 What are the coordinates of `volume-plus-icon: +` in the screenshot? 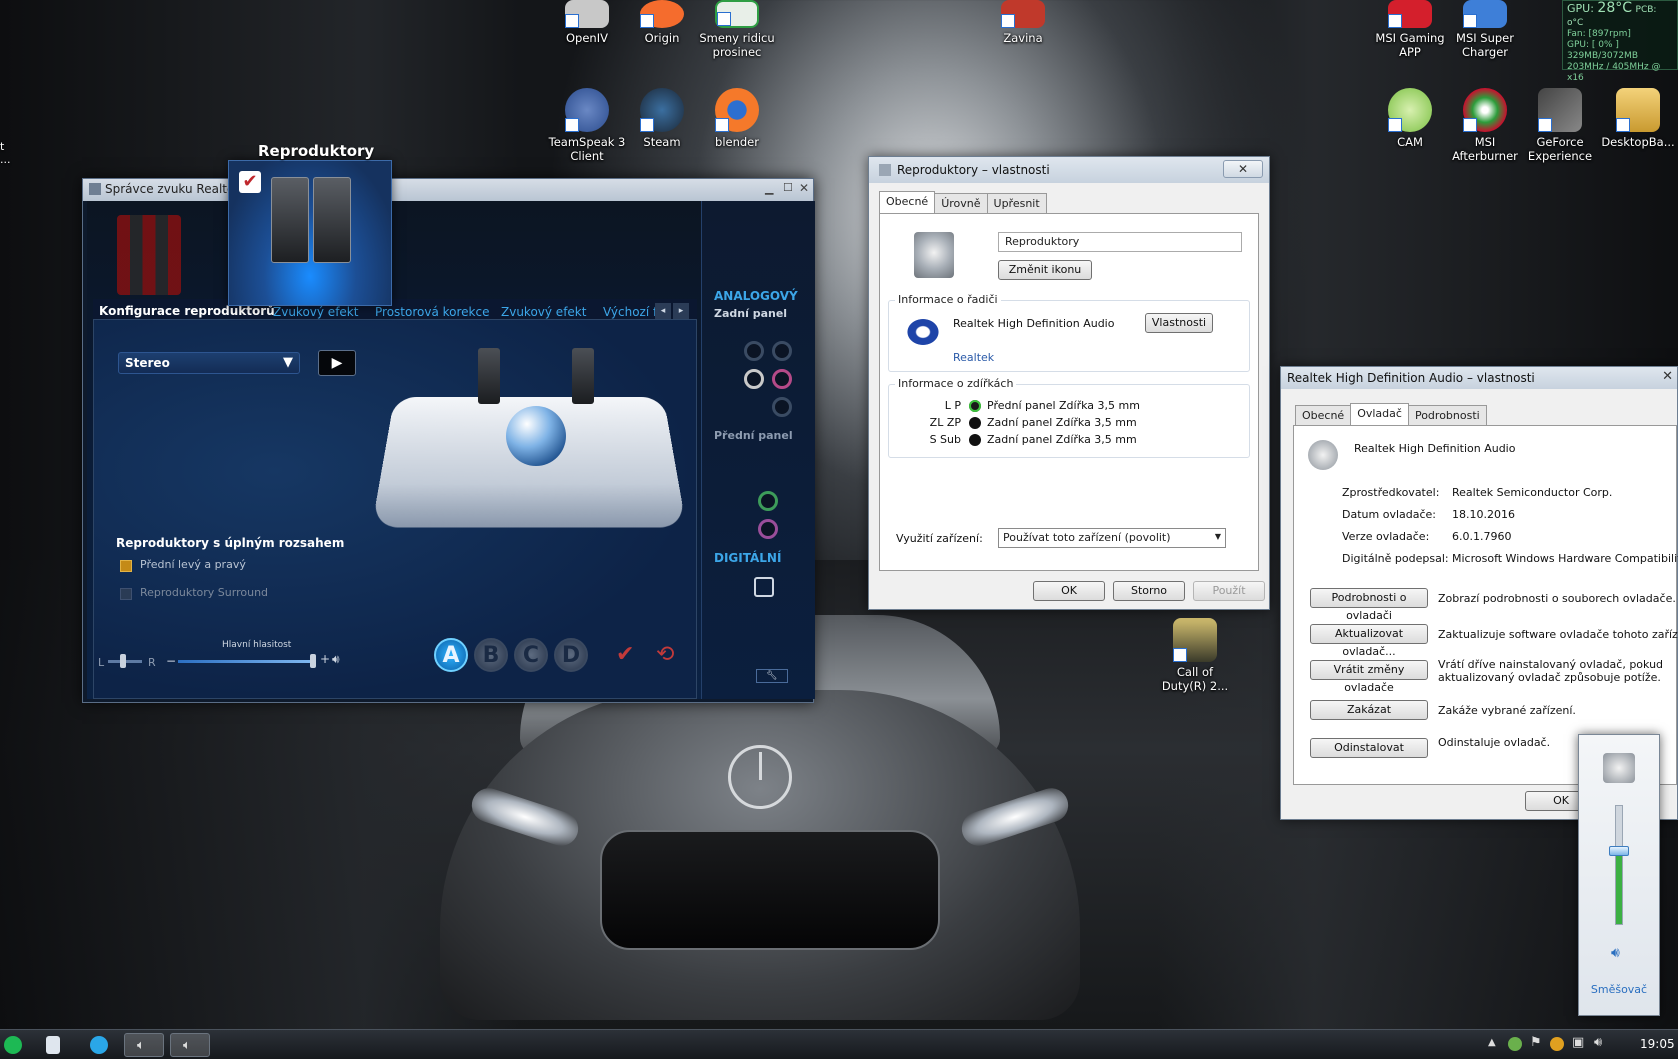 It's located at (325, 659).